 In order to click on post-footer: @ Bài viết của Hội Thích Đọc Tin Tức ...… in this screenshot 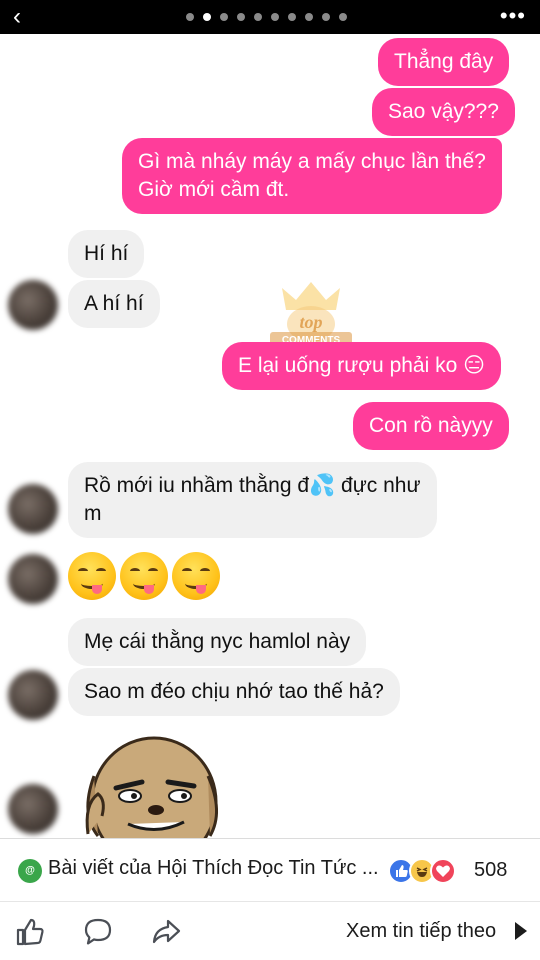, I will do `click(270, 899)`.